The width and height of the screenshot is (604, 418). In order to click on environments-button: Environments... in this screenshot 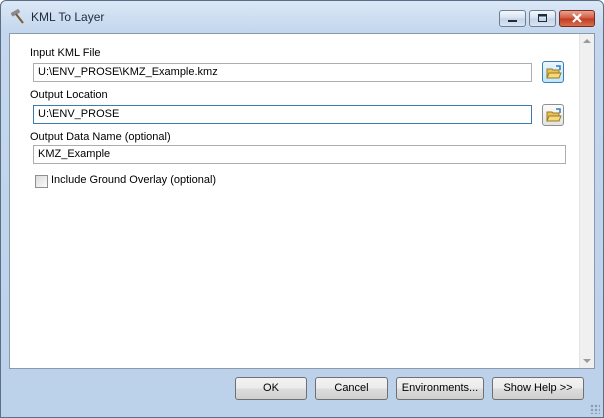, I will do `click(440, 388)`.